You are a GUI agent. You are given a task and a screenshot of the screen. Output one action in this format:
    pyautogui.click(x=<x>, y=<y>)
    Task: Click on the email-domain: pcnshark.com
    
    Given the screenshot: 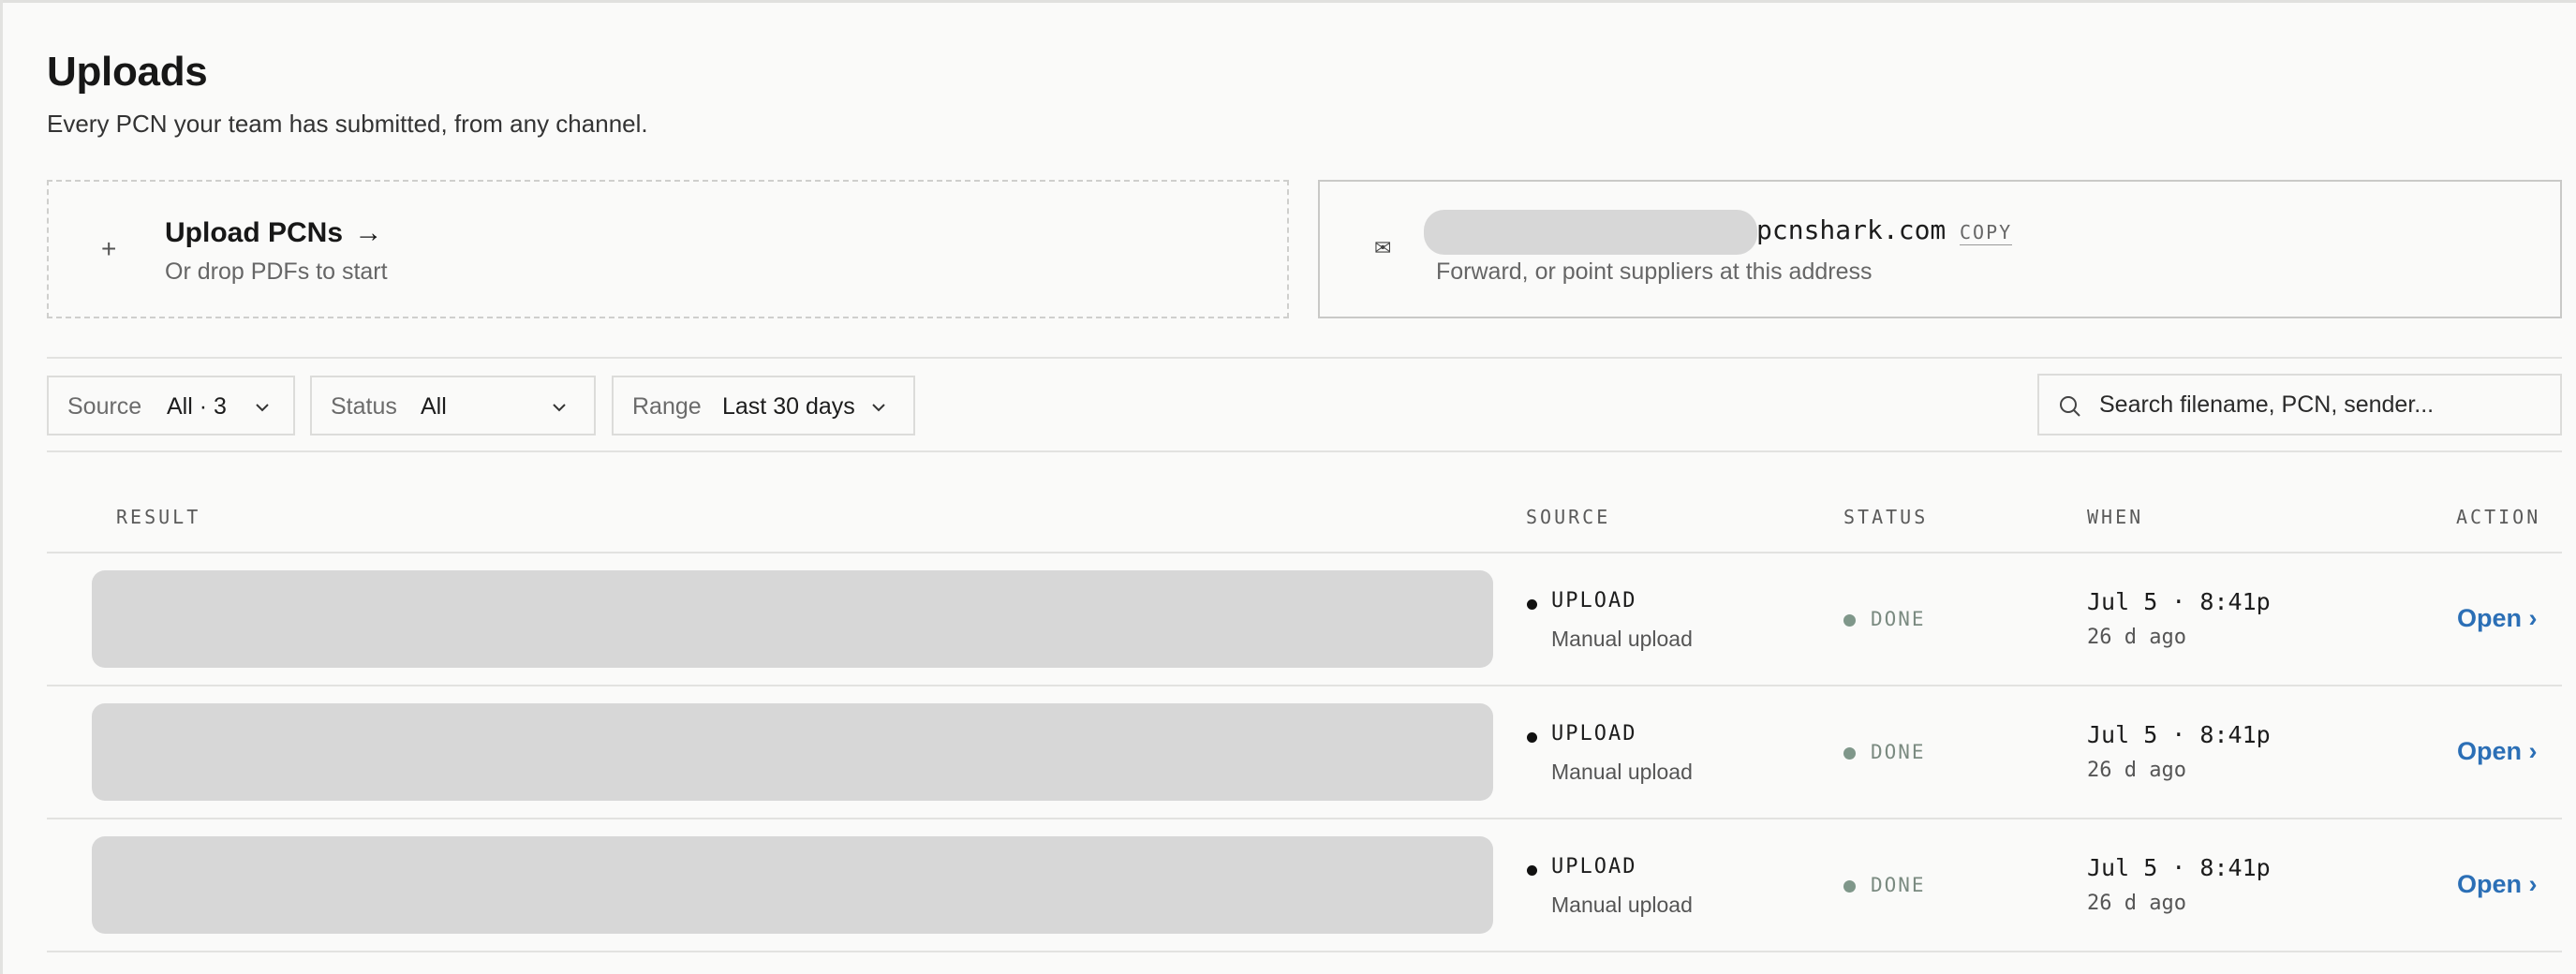 What is the action you would take?
    pyautogui.click(x=1851, y=230)
    